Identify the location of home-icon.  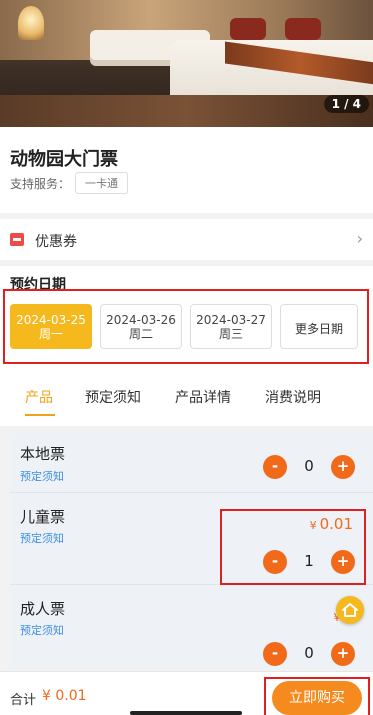
(350, 610).